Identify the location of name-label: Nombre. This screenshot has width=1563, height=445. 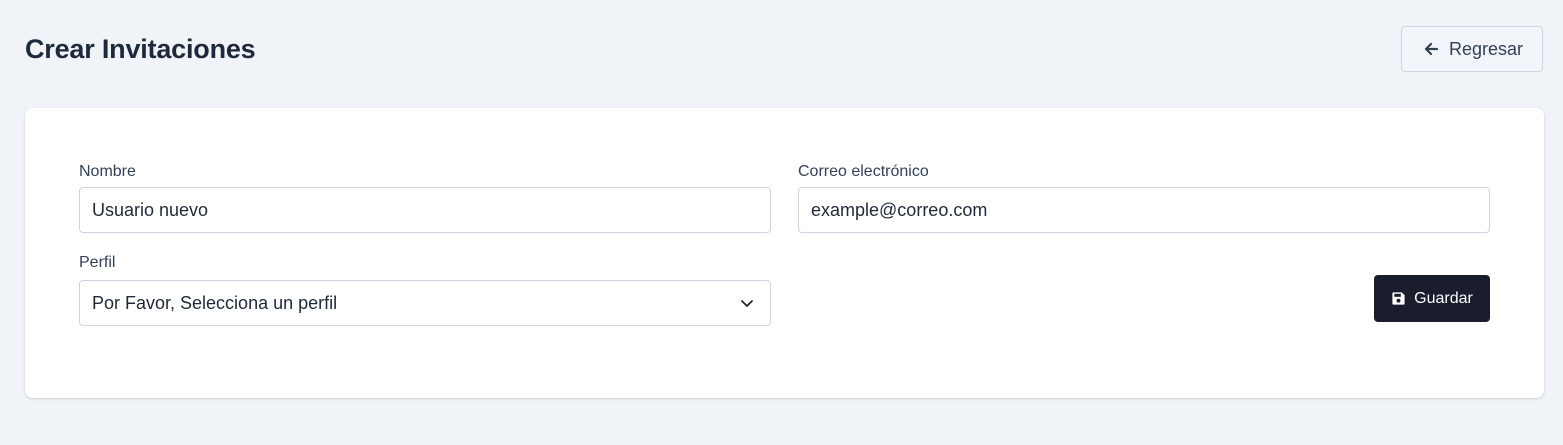
(107, 171).